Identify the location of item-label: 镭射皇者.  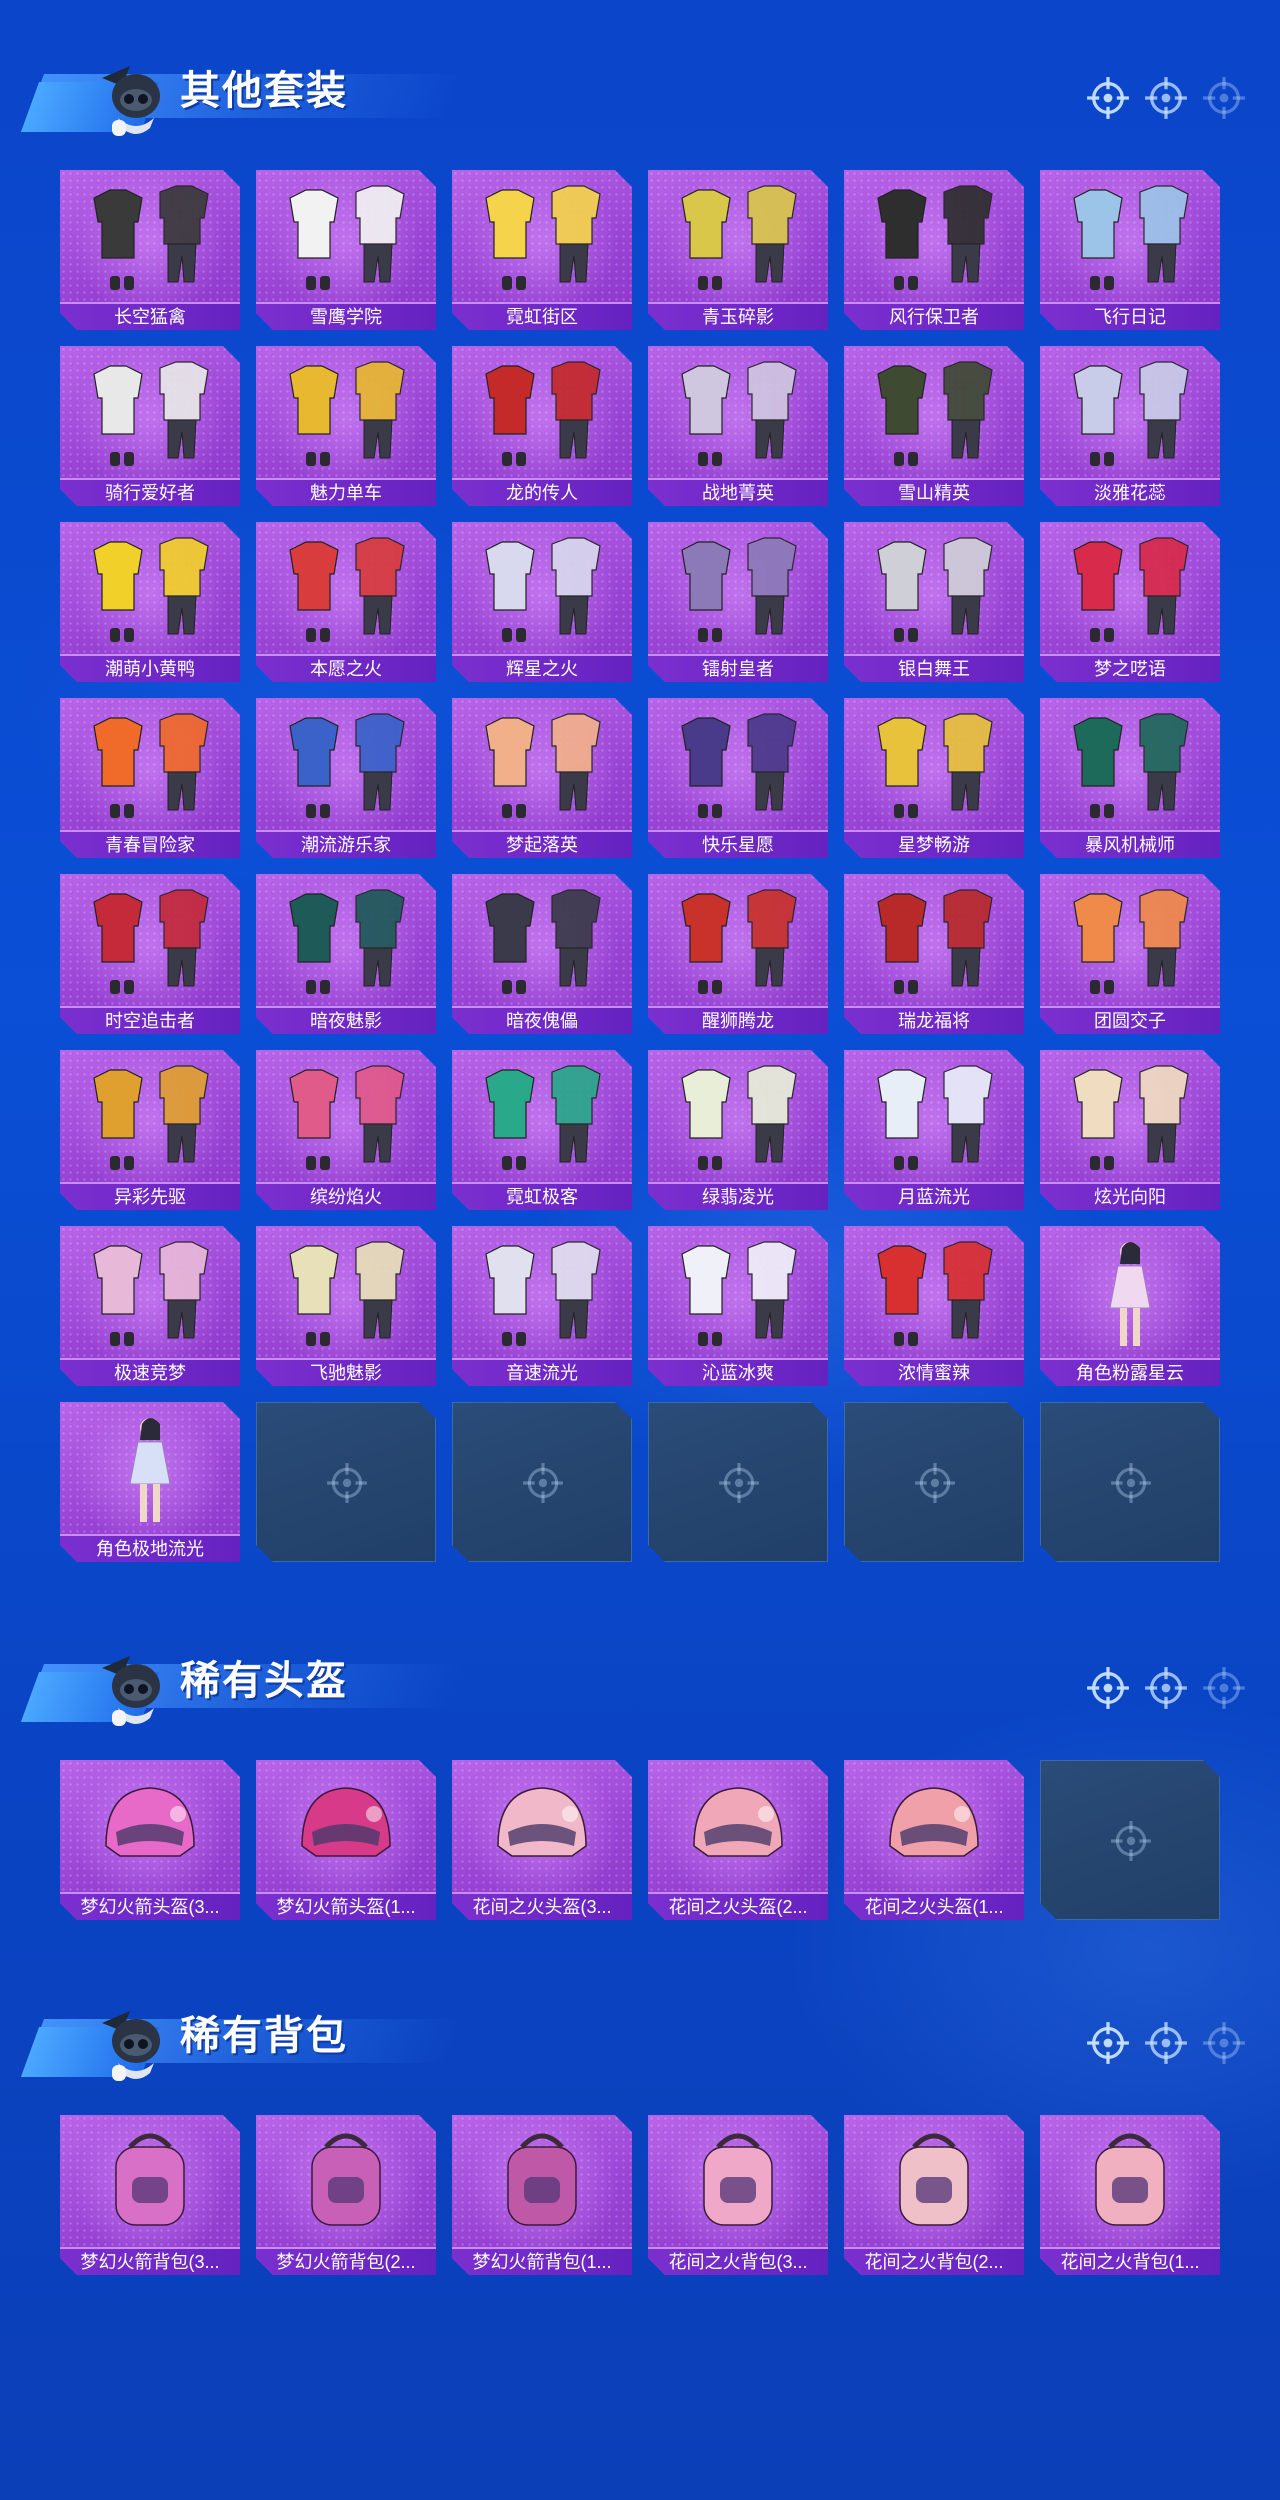
(738, 668).